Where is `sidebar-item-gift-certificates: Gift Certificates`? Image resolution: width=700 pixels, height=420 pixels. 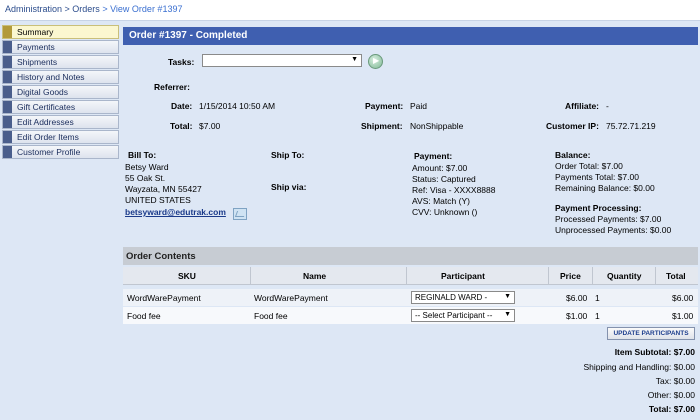
sidebar-item-gift-certificates: Gift Certificates is located at coordinates (60, 107).